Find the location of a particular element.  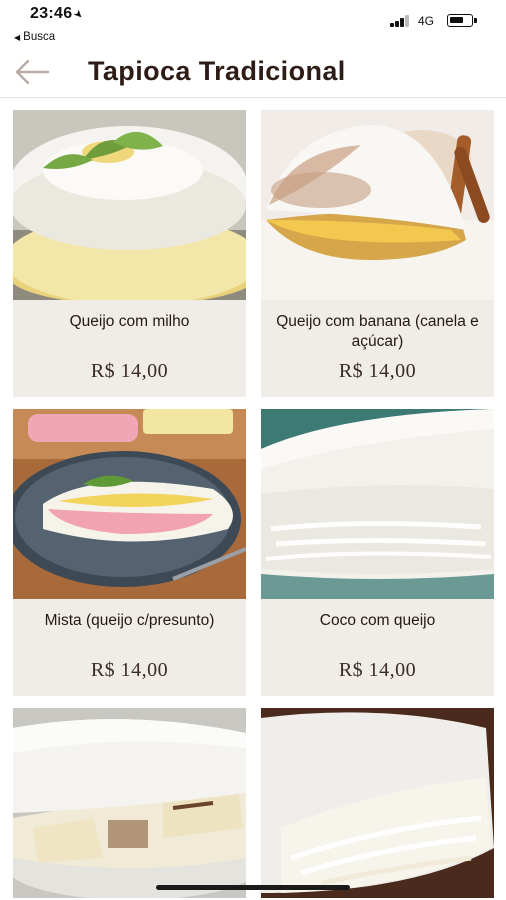

product-card: Queijo com milho R$ 14,00 is located at coordinates (129, 253).